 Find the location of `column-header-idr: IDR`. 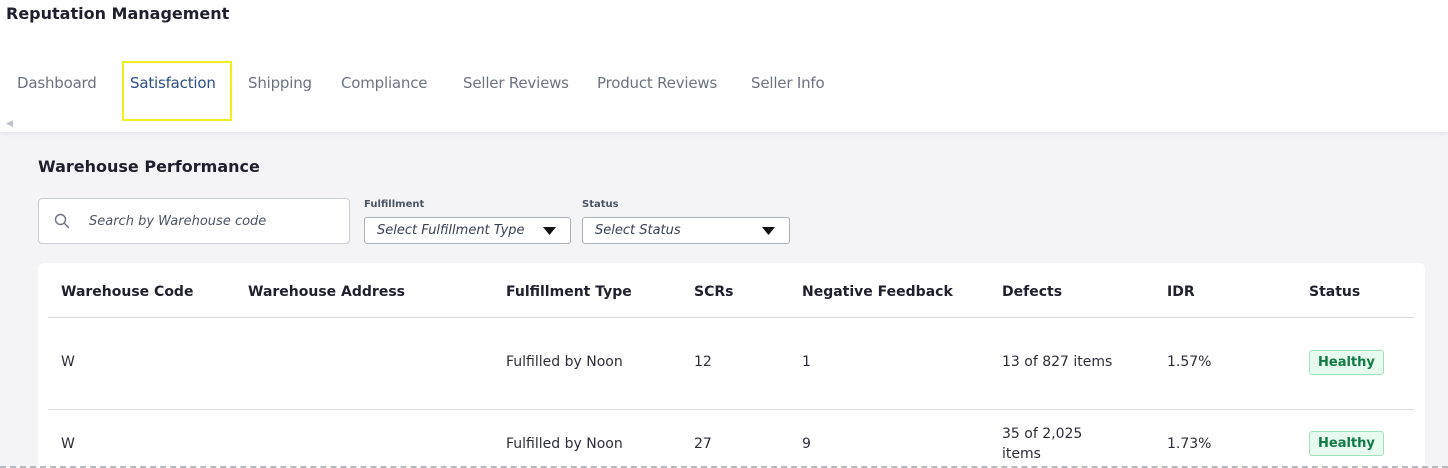

column-header-idr: IDR is located at coordinates (1181, 292).